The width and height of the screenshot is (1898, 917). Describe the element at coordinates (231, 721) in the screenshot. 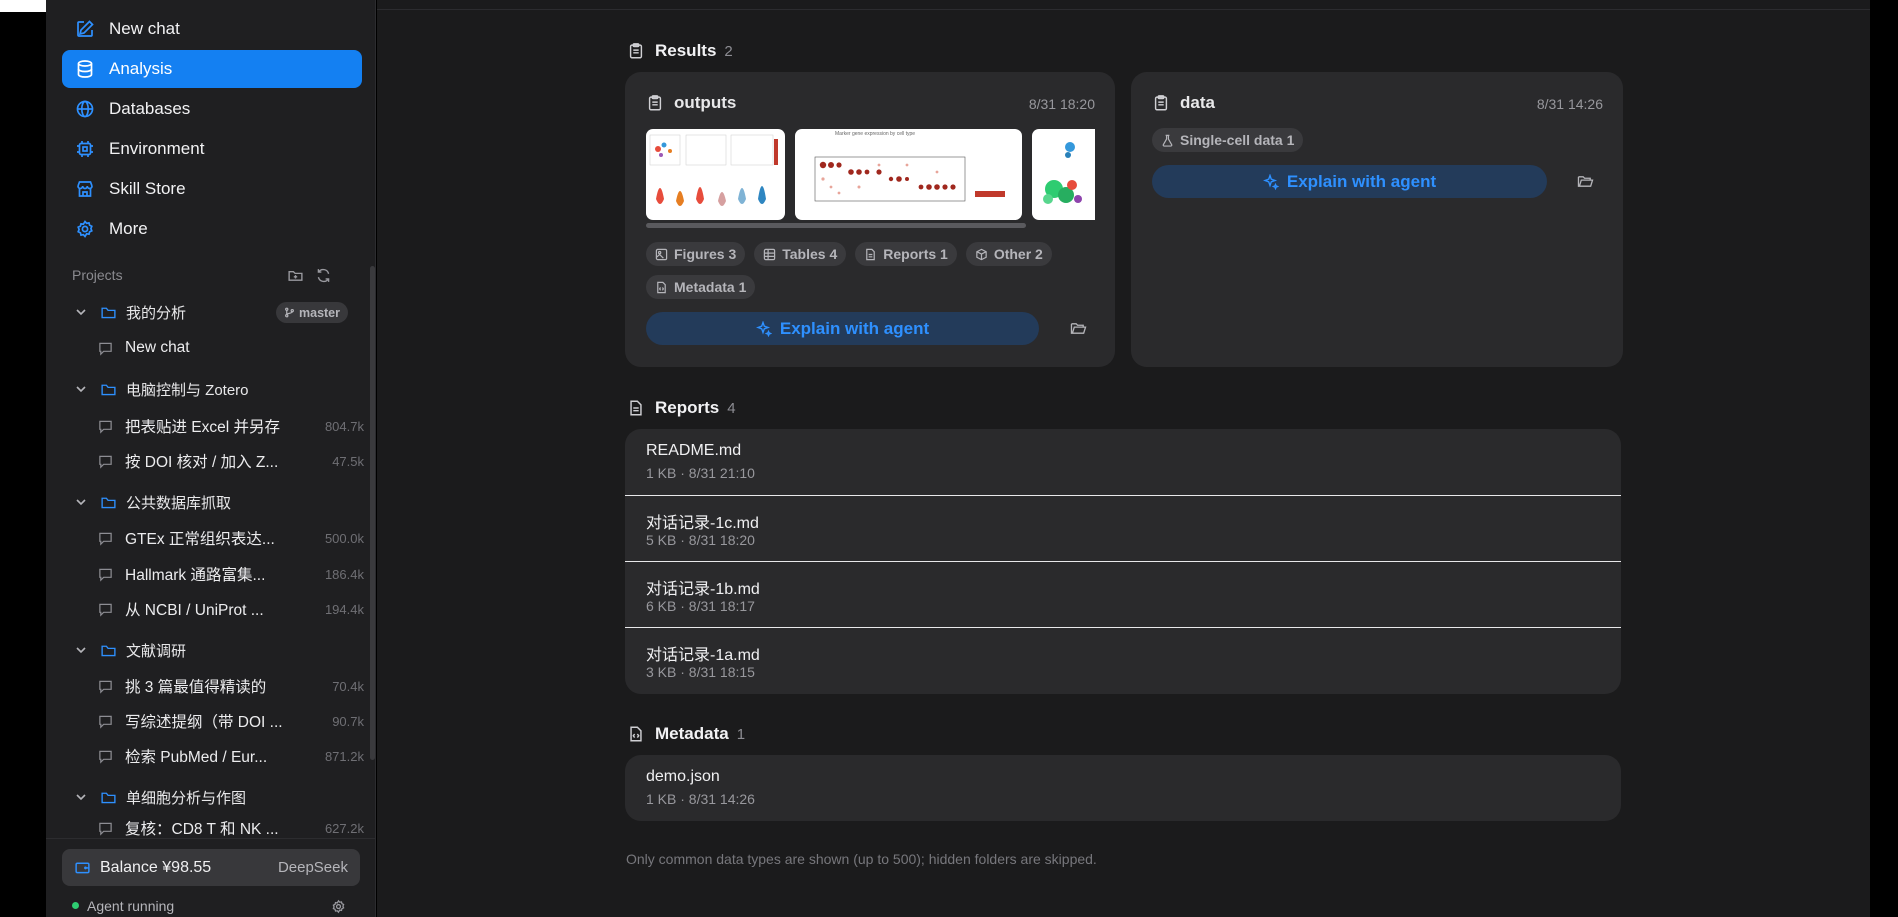

I see `chat-item: 写综述提纲（带 DOI ... 90.7k` at that location.